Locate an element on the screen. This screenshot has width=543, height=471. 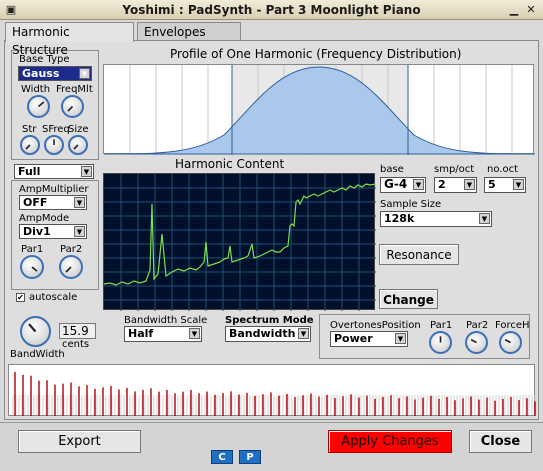
close-button: Close is located at coordinates (500, 441).